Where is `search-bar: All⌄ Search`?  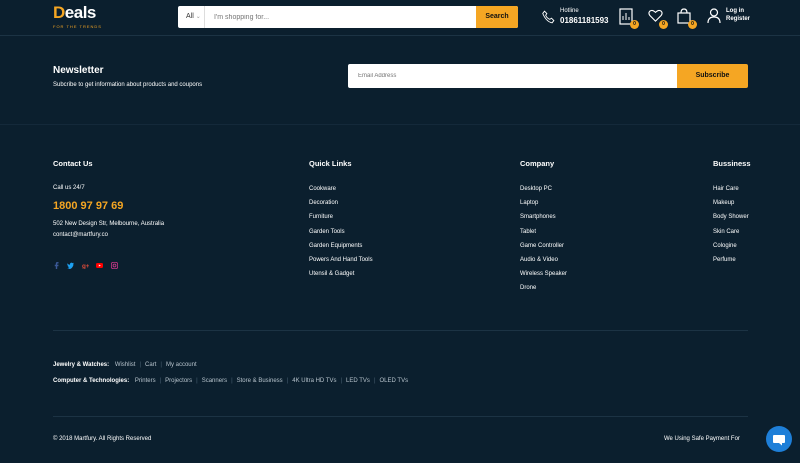
search-bar: All⌄ Search is located at coordinates (348, 17).